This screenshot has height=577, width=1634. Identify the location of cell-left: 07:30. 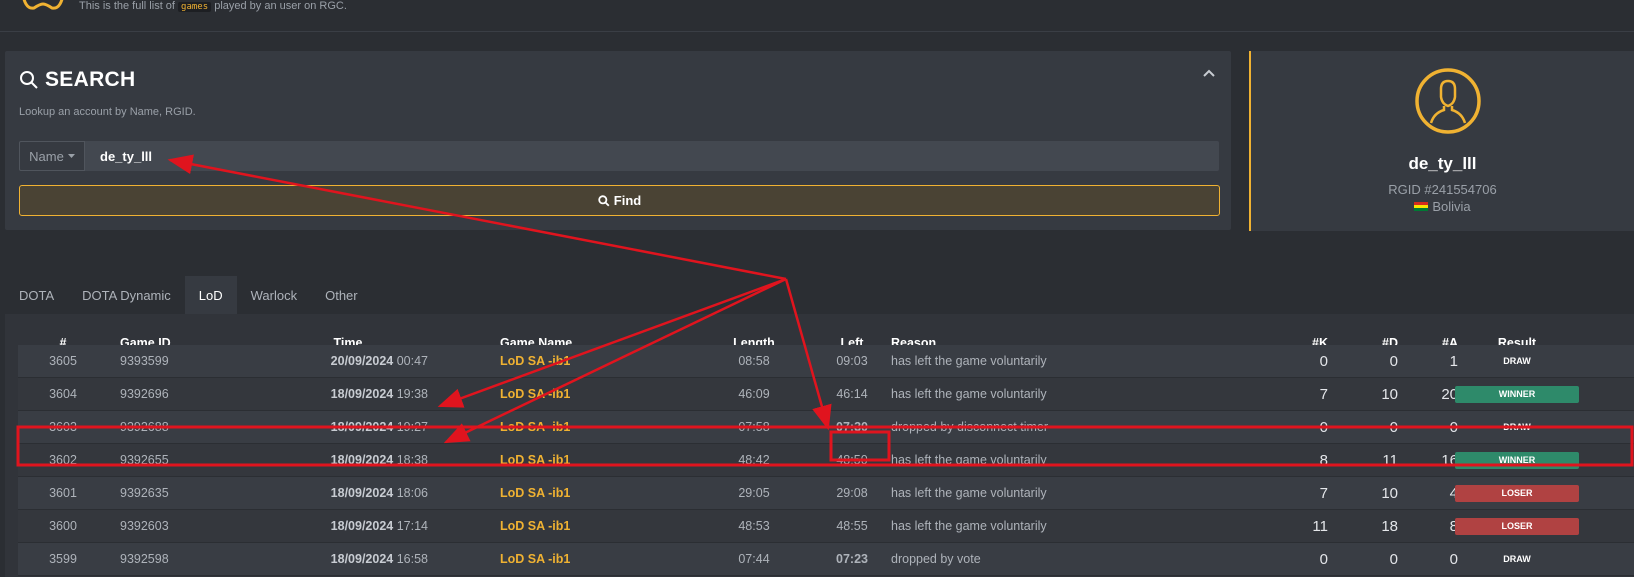
(852, 427).